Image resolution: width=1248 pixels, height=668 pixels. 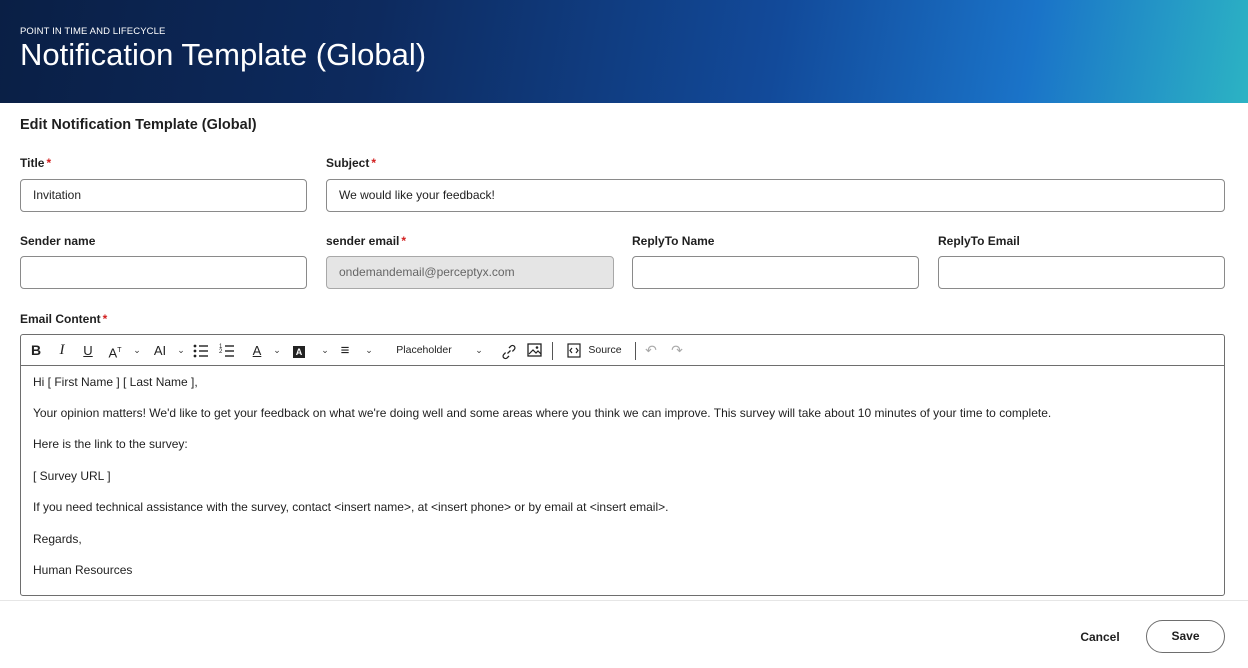 I want to click on underline-button: U, so click(x=88, y=350).